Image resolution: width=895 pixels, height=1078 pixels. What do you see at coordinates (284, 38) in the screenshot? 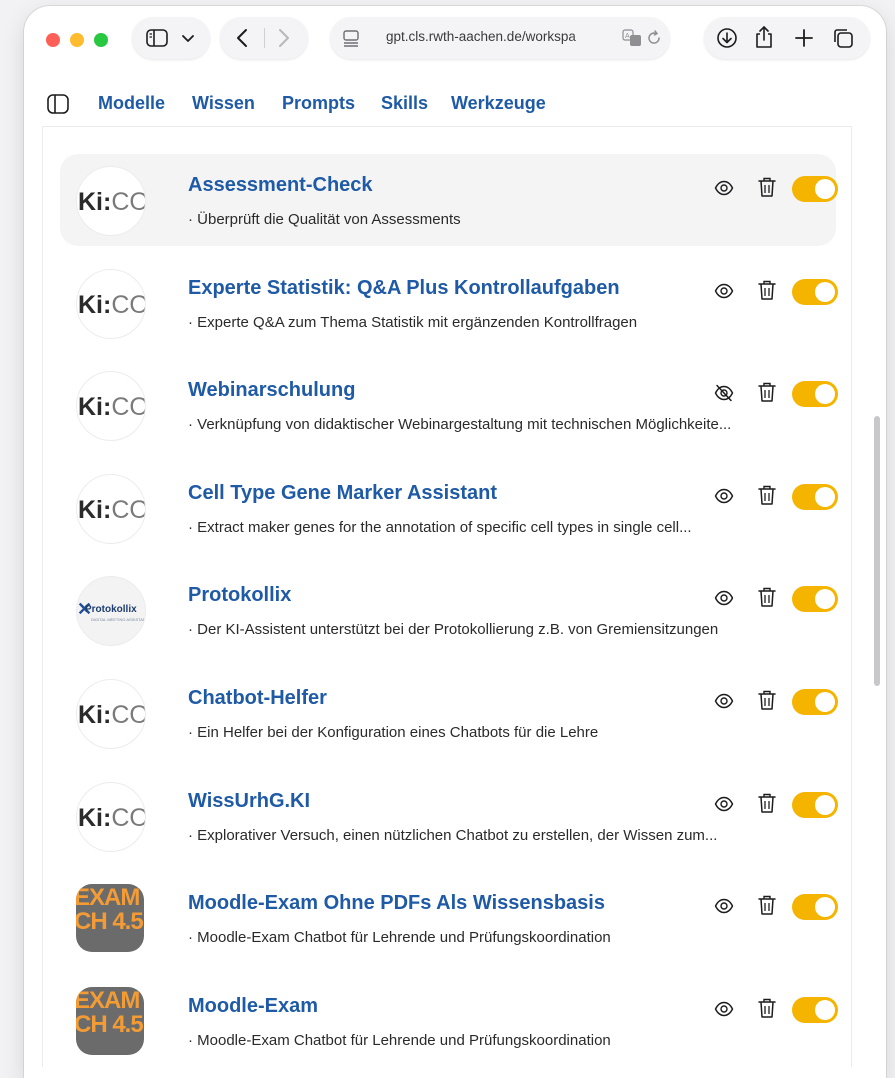
I see `forward-icon` at bounding box center [284, 38].